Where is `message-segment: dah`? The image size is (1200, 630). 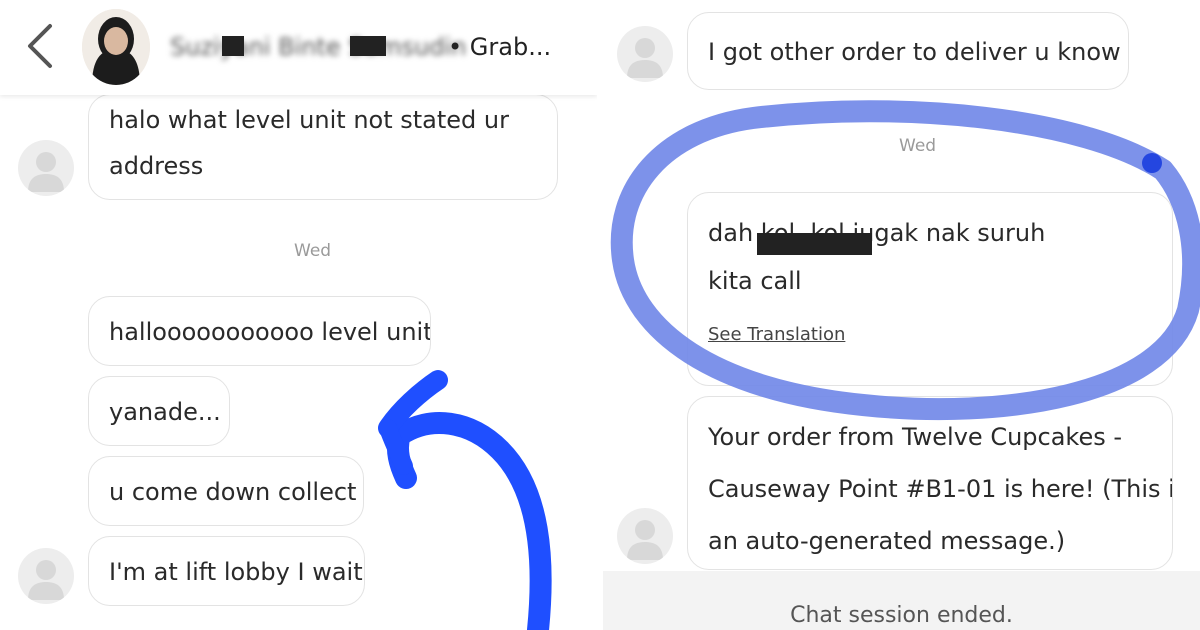 message-segment: dah is located at coordinates (734, 233).